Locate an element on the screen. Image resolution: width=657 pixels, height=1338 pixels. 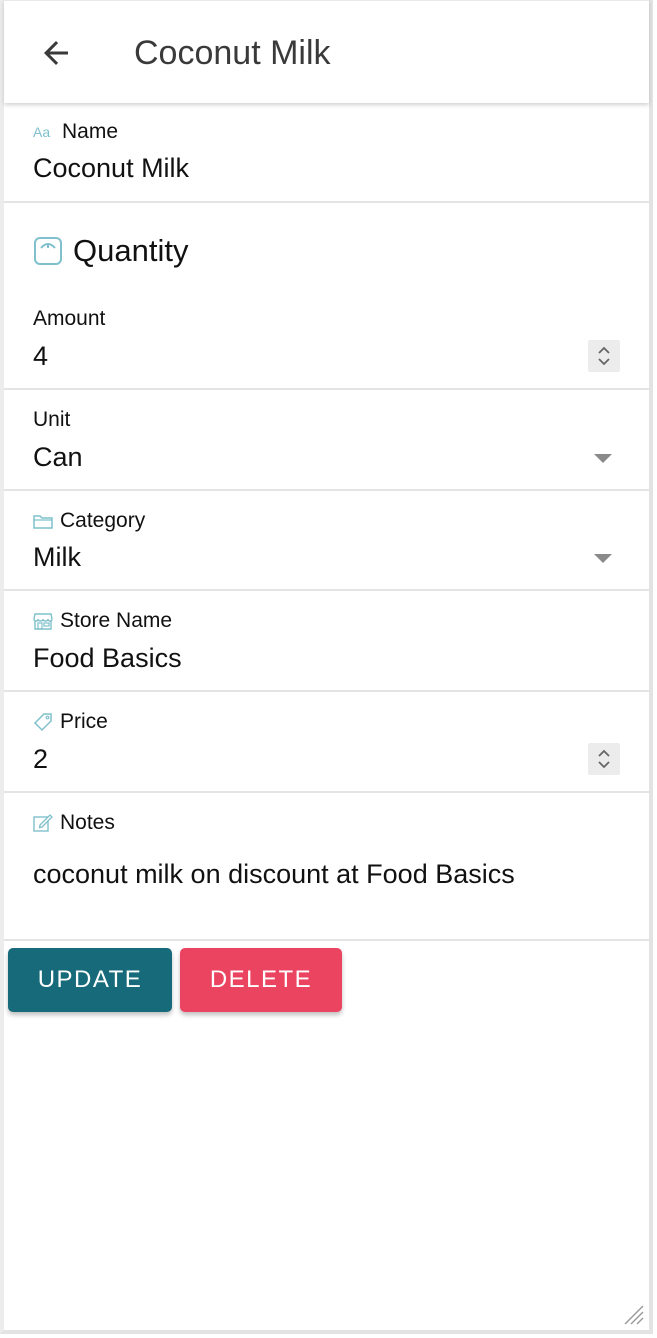
unit-select: Can is located at coordinates (58, 457).